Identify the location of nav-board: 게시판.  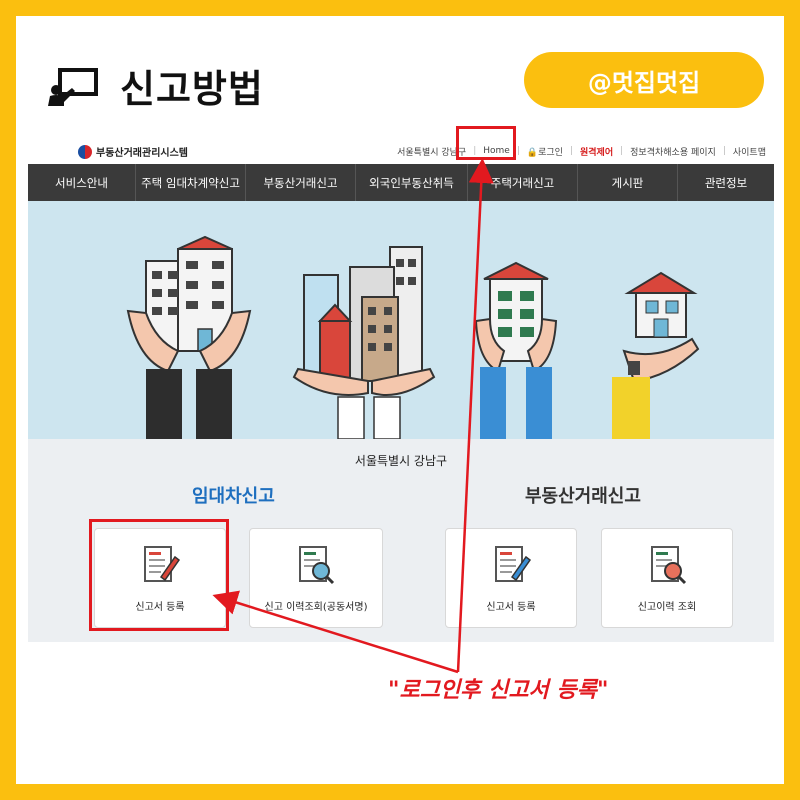
(628, 182).